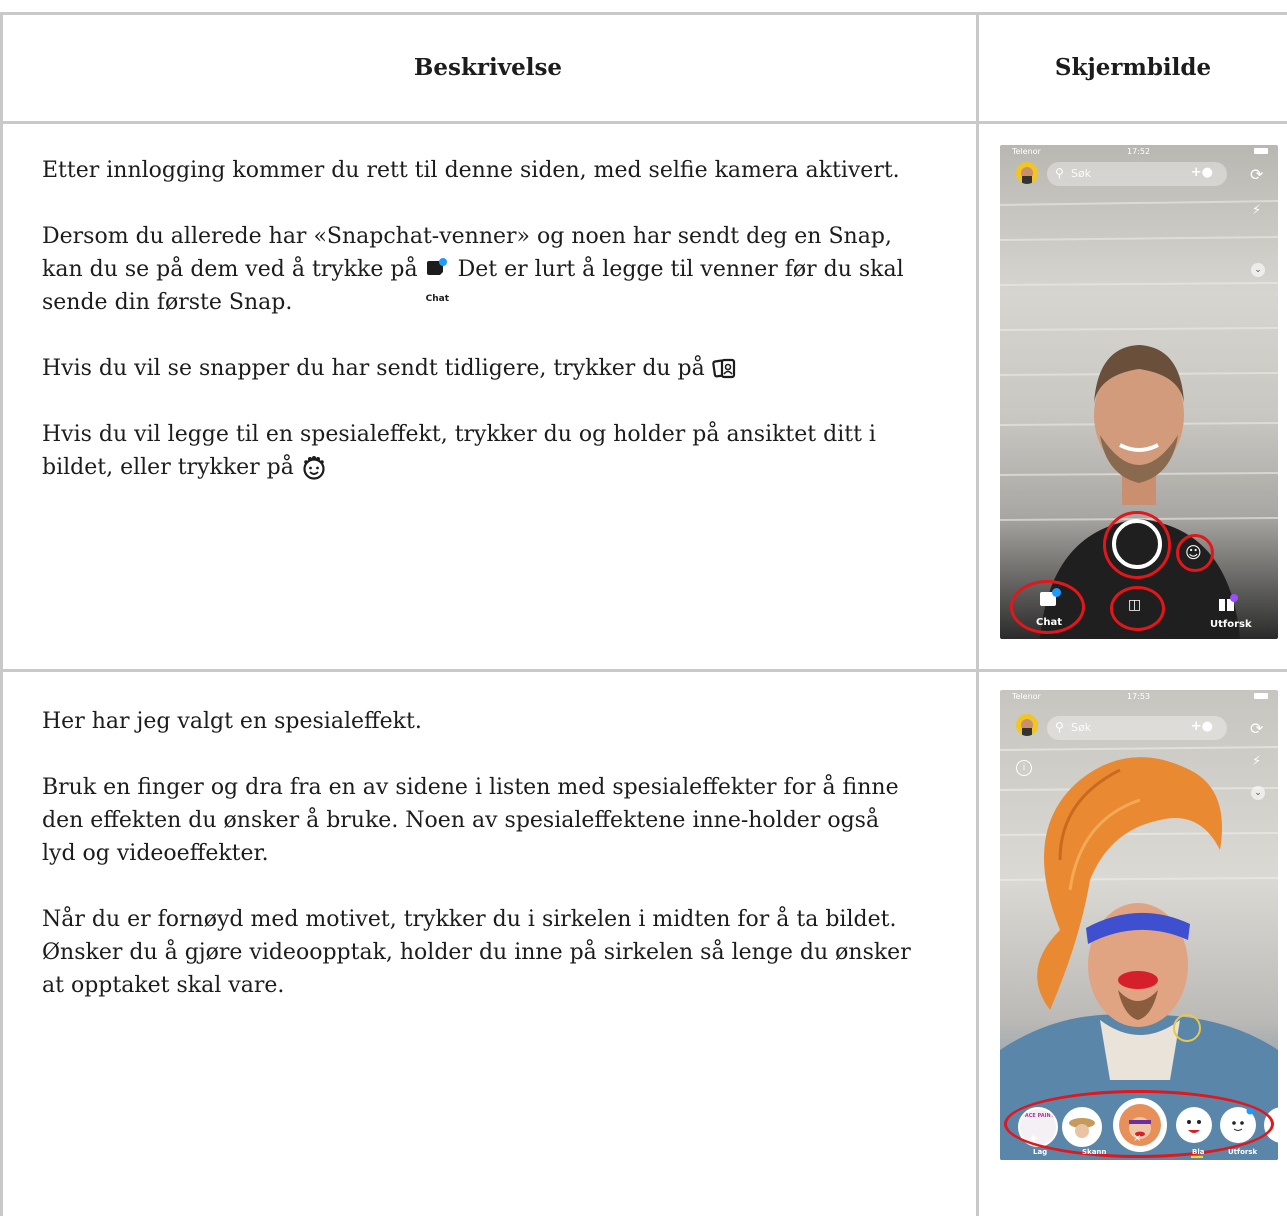 The height and width of the screenshot is (1216, 1287). I want to click on search-bar-2: ⚲ Søk +●, so click(1137, 728).